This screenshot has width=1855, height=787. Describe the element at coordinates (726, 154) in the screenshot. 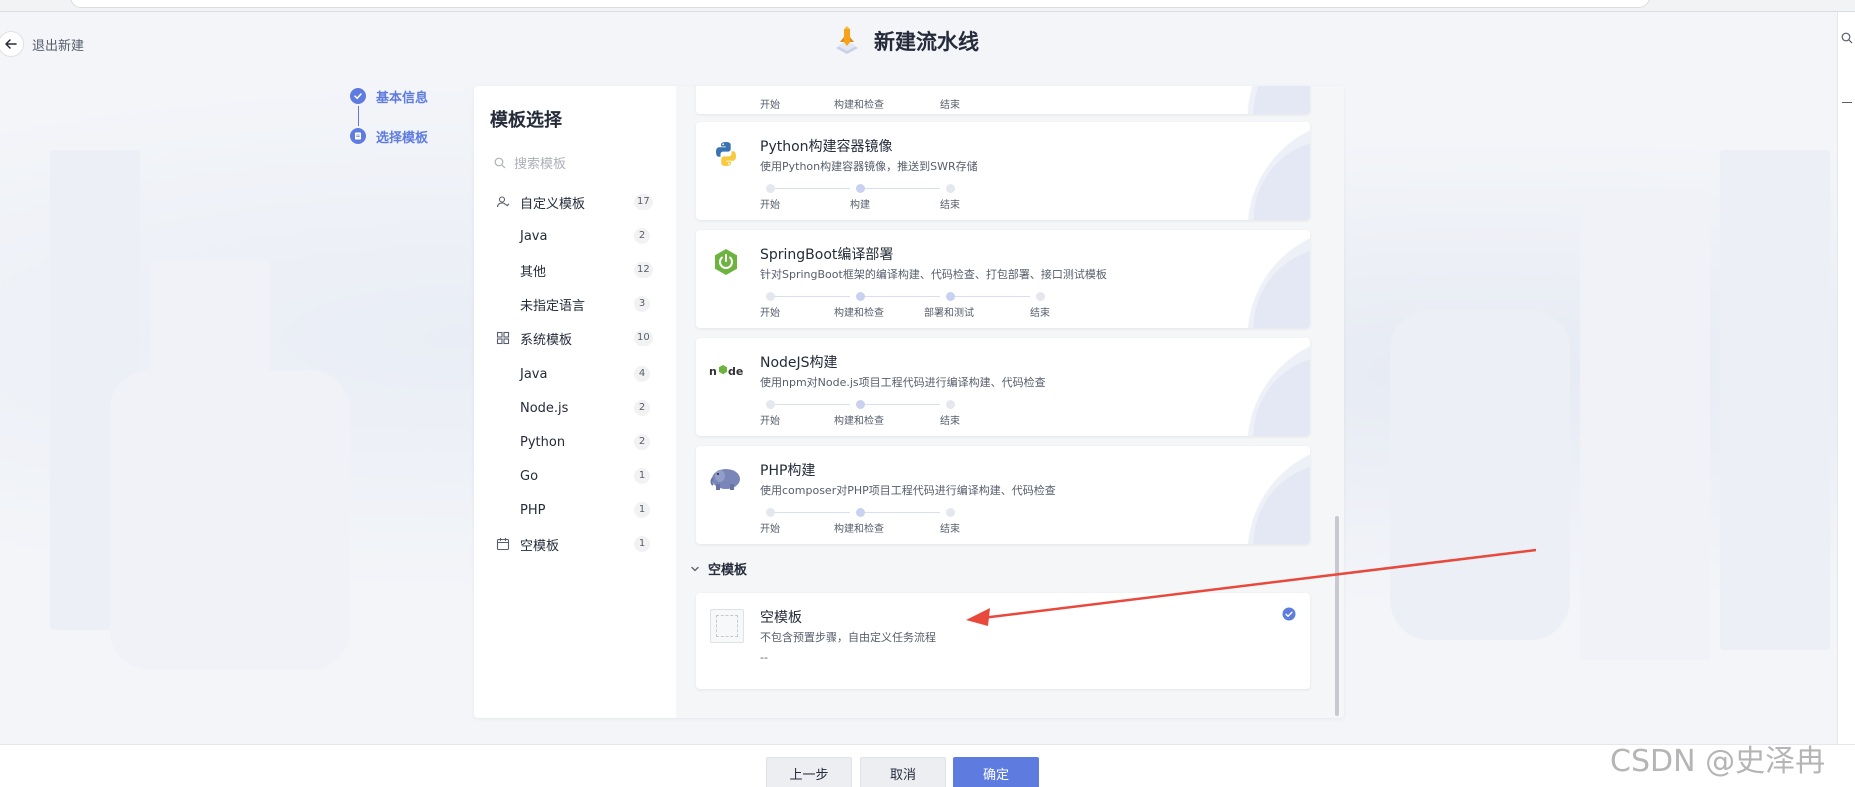

I see `python-icon` at that location.